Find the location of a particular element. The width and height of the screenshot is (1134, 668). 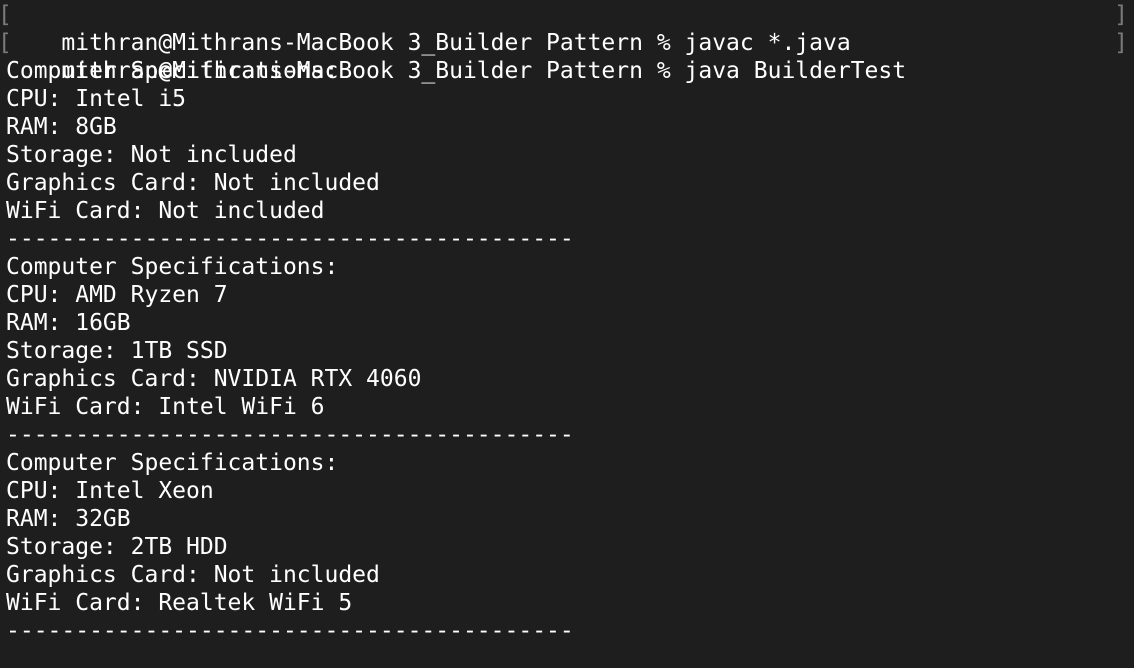

output-line: RAM: 8GB is located at coordinates (61, 127).